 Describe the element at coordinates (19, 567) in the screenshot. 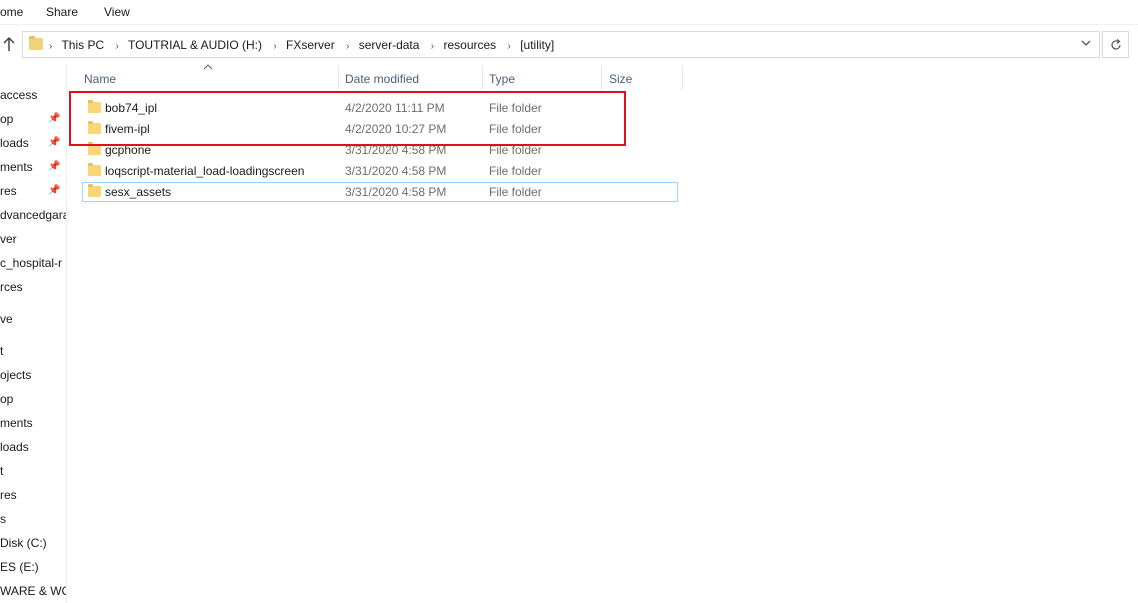

I see `nav-item: ES (E:)` at that location.